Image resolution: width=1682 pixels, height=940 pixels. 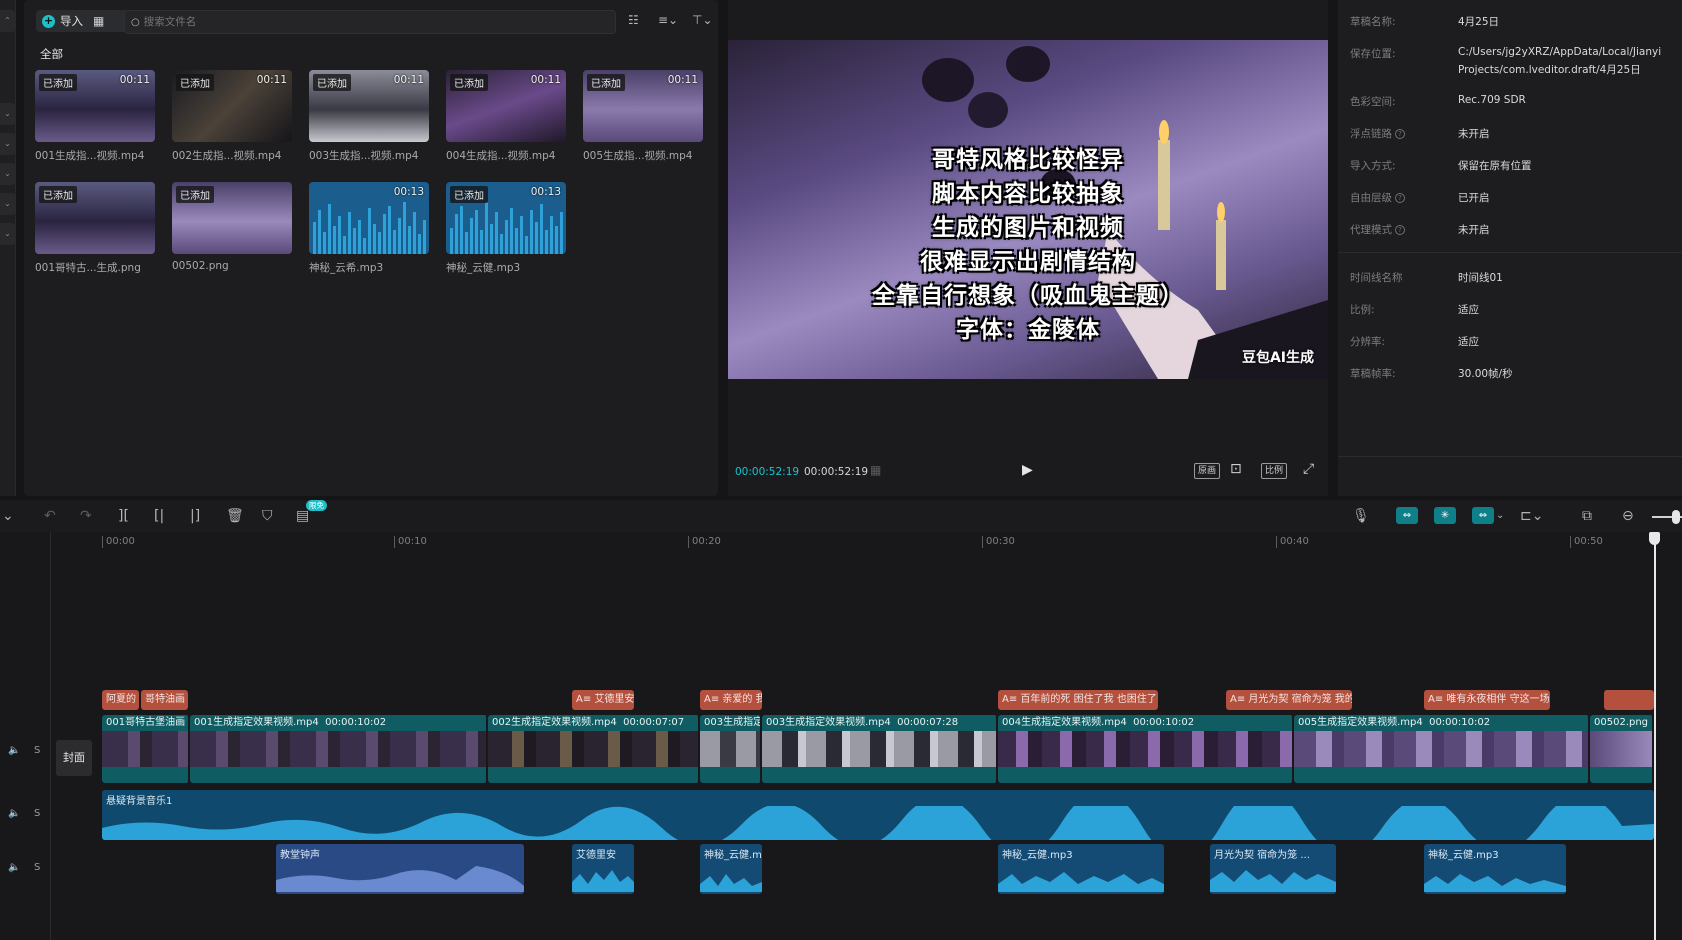 What do you see at coordinates (1622, 749) in the screenshot?
I see `video-clip: 00502.png` at bounding box center [1622, 749].